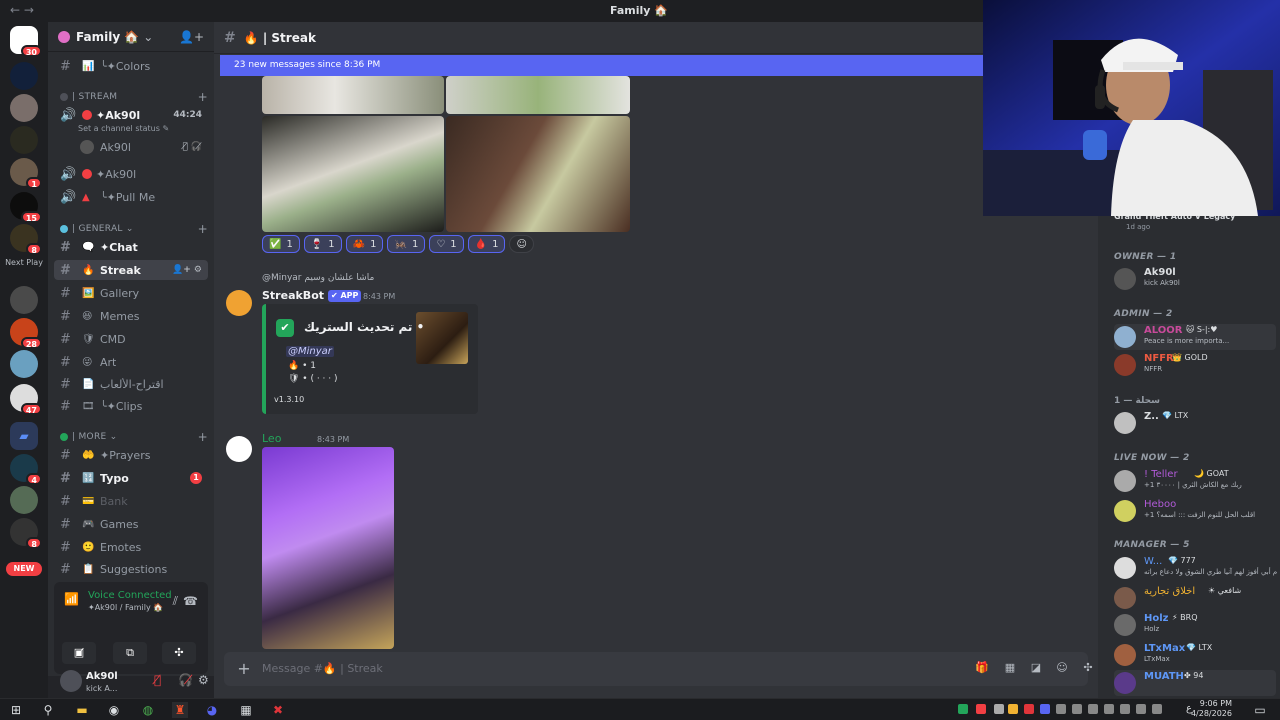 This screenshot has height=720, width=1280. What do you see at coordinates (364, 244) in the screenshot?
I see `reaction: 🦀 1` at bounding box center [364, 244].